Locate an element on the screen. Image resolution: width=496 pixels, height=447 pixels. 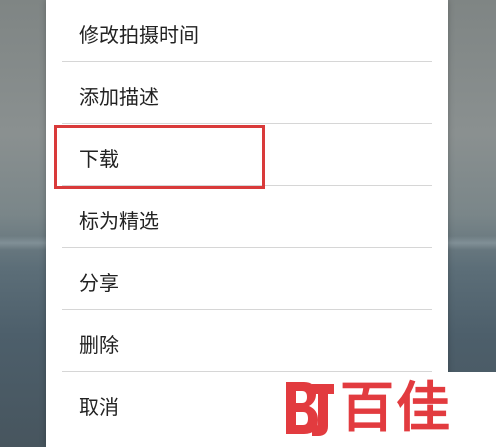
menu-item-label: 取消 is located at coordinates (99, 407).